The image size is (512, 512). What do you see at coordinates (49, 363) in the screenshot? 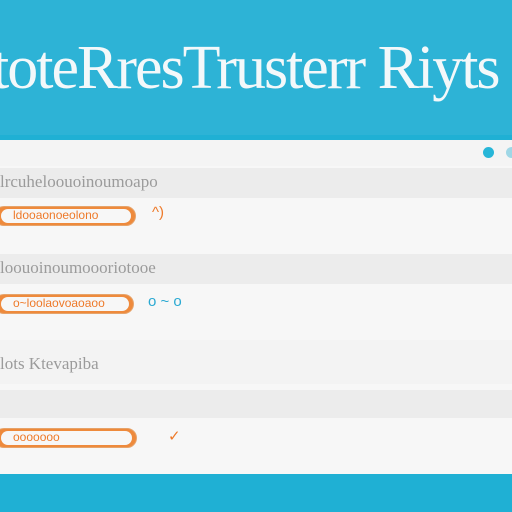
I see `row-label-3: lots Ktevapiba` at bounding box center [49, 363].